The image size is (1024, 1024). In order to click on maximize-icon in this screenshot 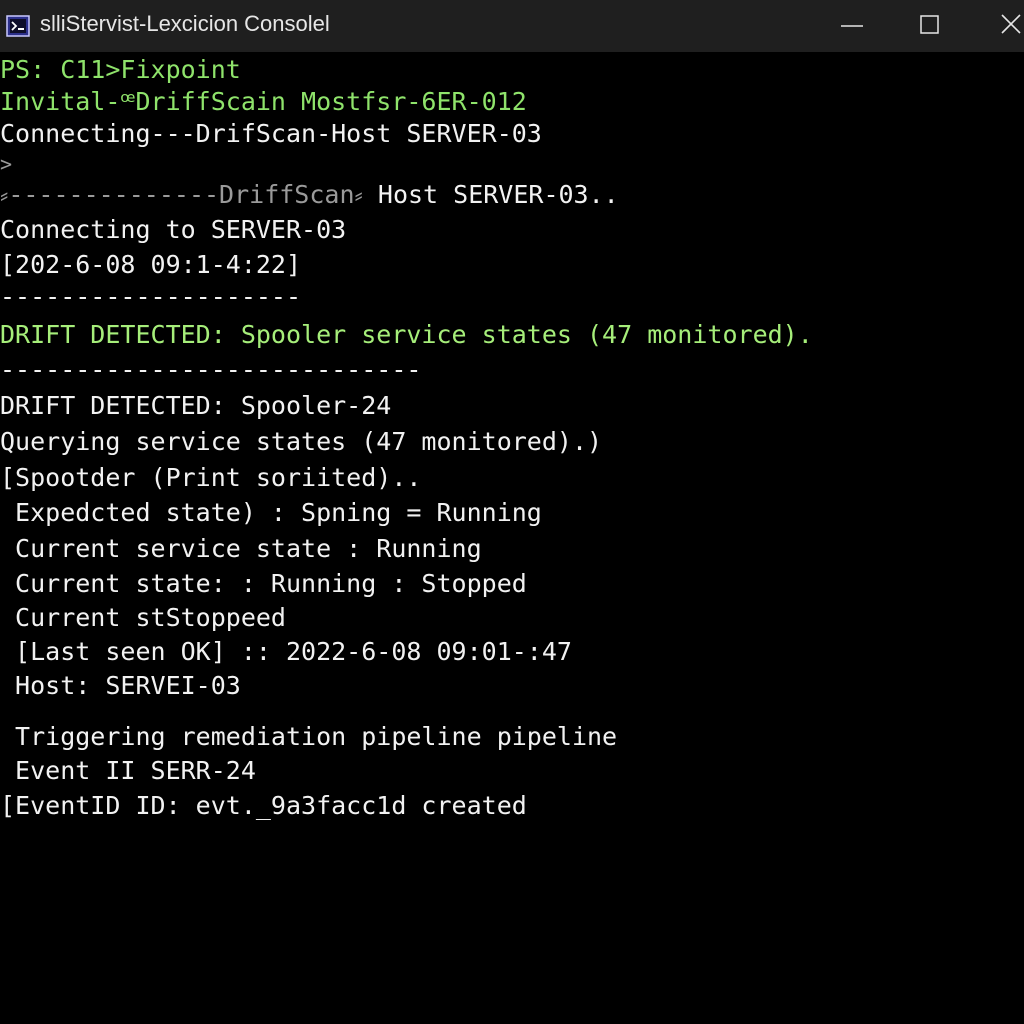, I will do `click(929, 24)`.